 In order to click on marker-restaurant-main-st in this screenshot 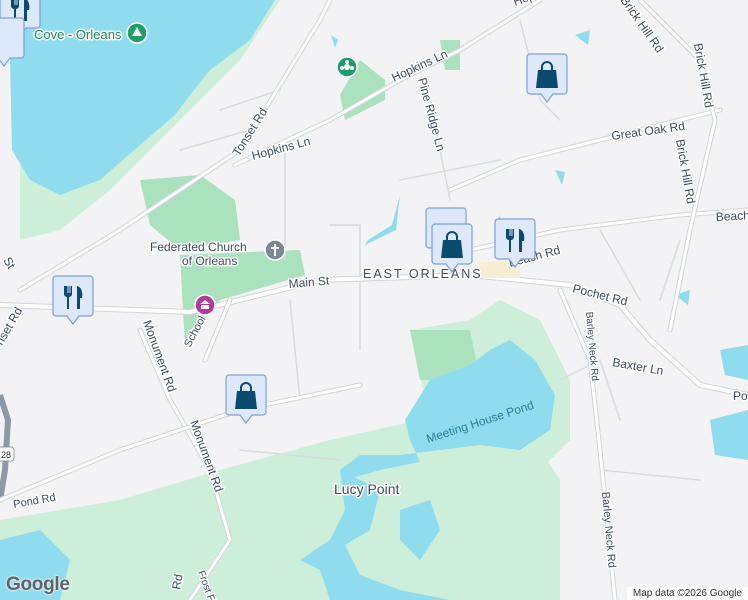, I will do `click(73, 300)`.